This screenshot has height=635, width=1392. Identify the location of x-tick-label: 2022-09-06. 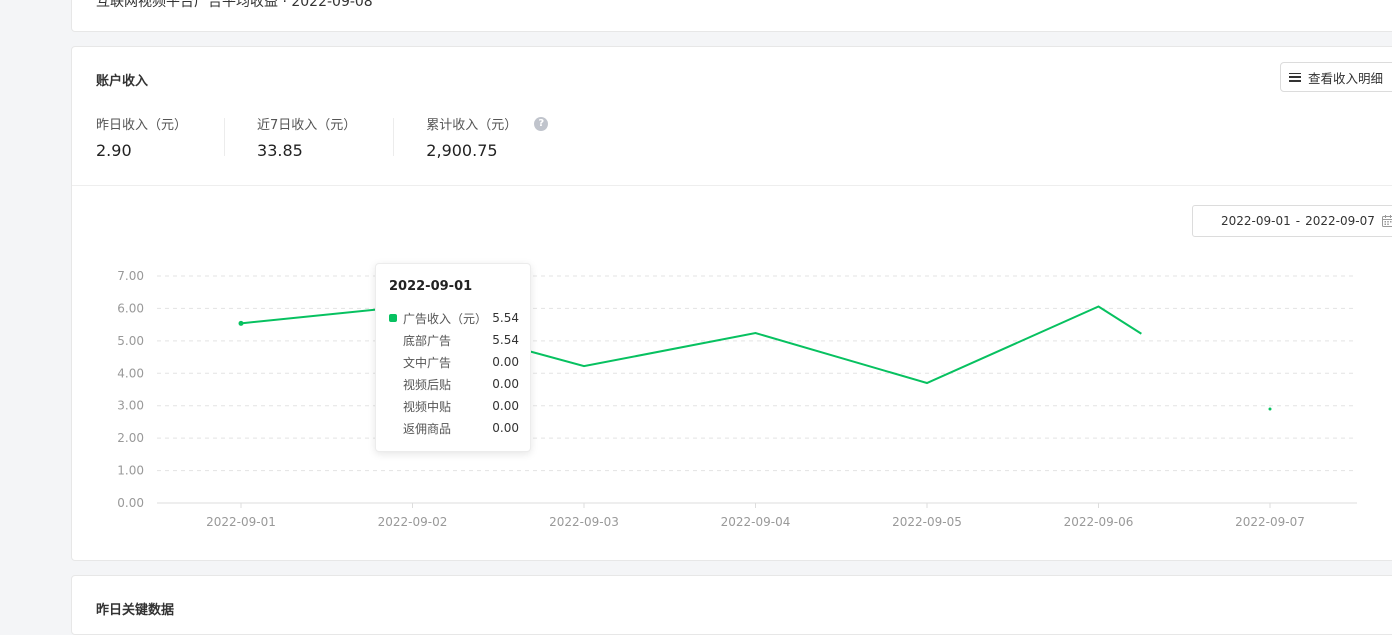
(1099, 522).